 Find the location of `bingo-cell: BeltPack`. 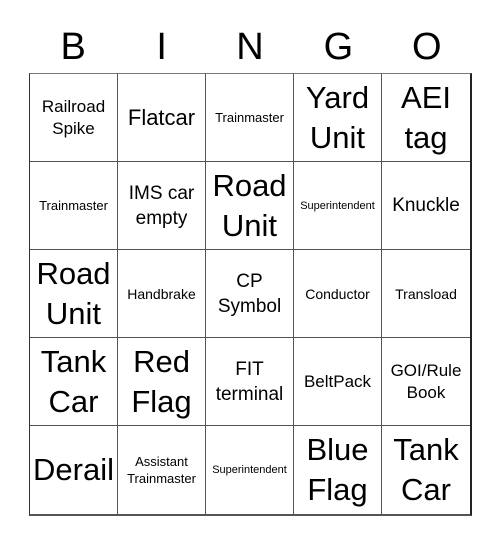

bingo-cell: BeltPack is located at coordinates (338, 382).